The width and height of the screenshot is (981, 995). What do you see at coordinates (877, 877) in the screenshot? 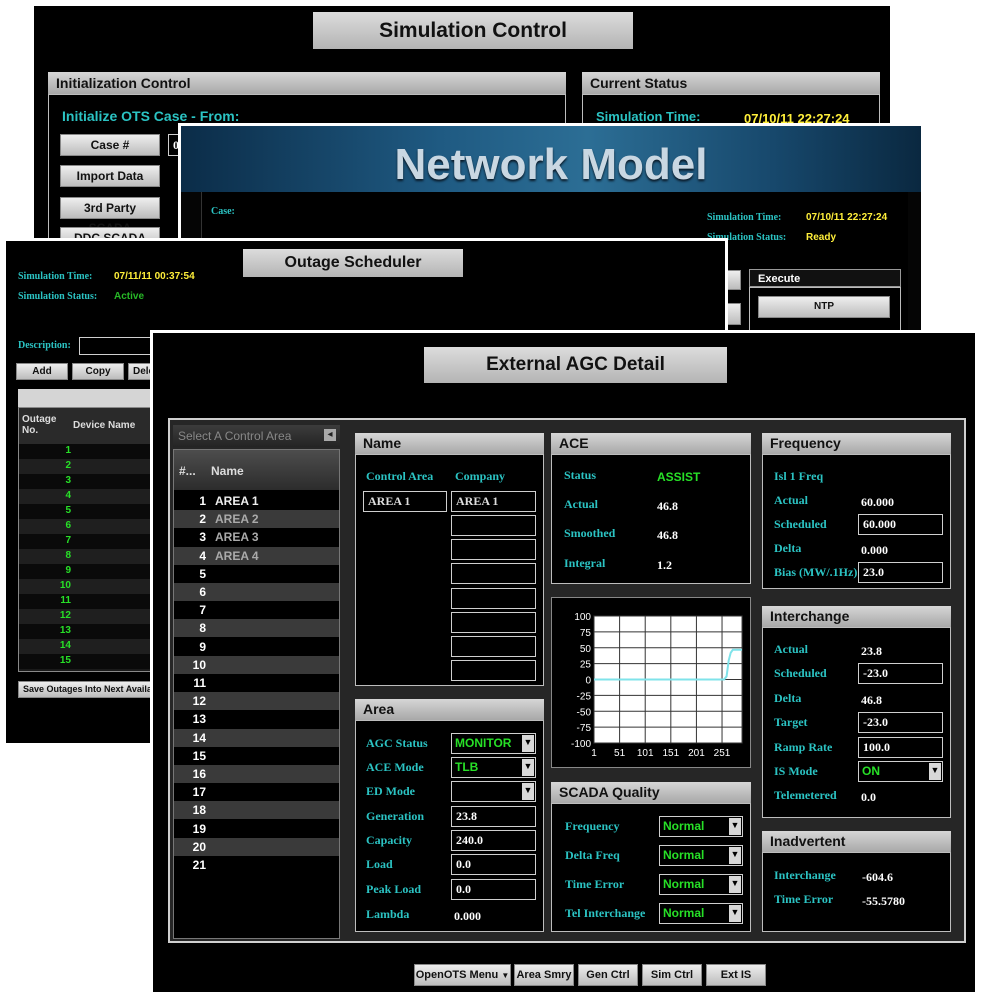
I see `inad-interchange-value: -604.6` at bounding box center [877, 877].